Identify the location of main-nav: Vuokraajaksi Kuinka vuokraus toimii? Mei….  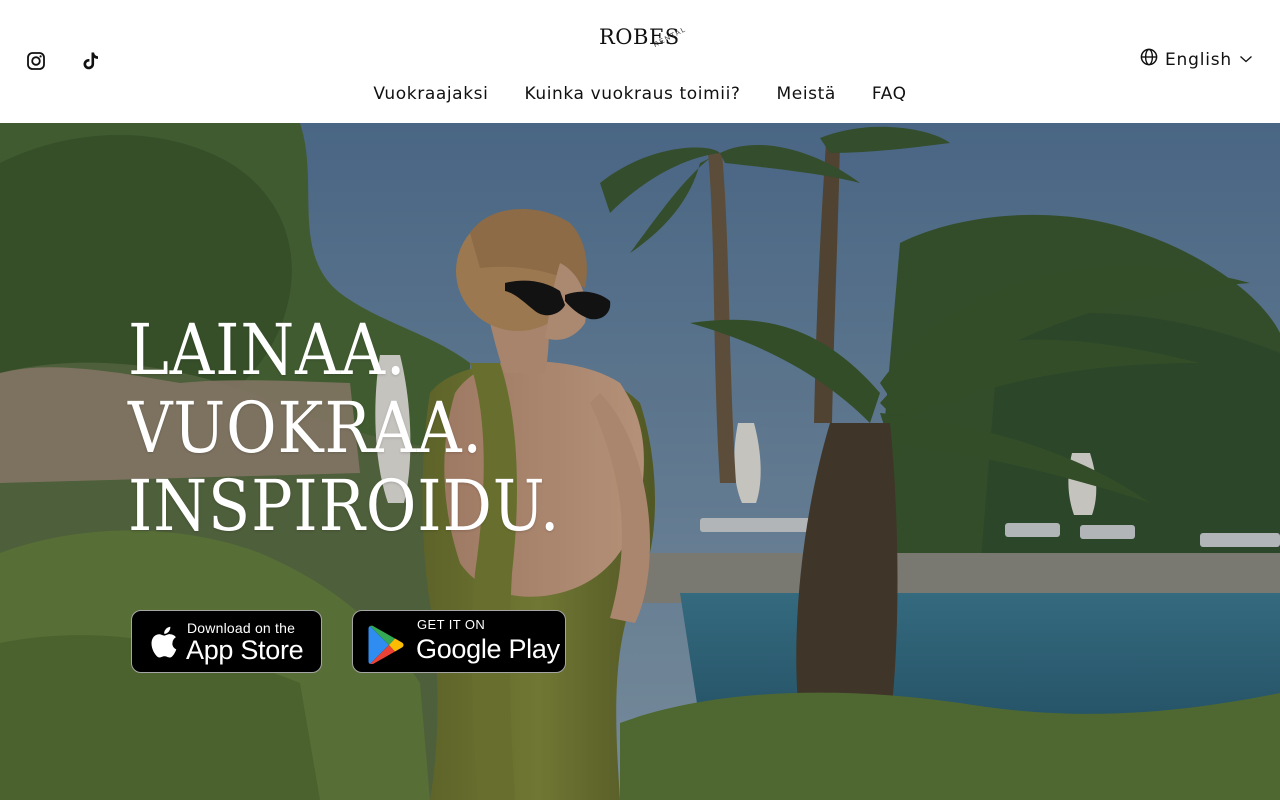
(640, 95).